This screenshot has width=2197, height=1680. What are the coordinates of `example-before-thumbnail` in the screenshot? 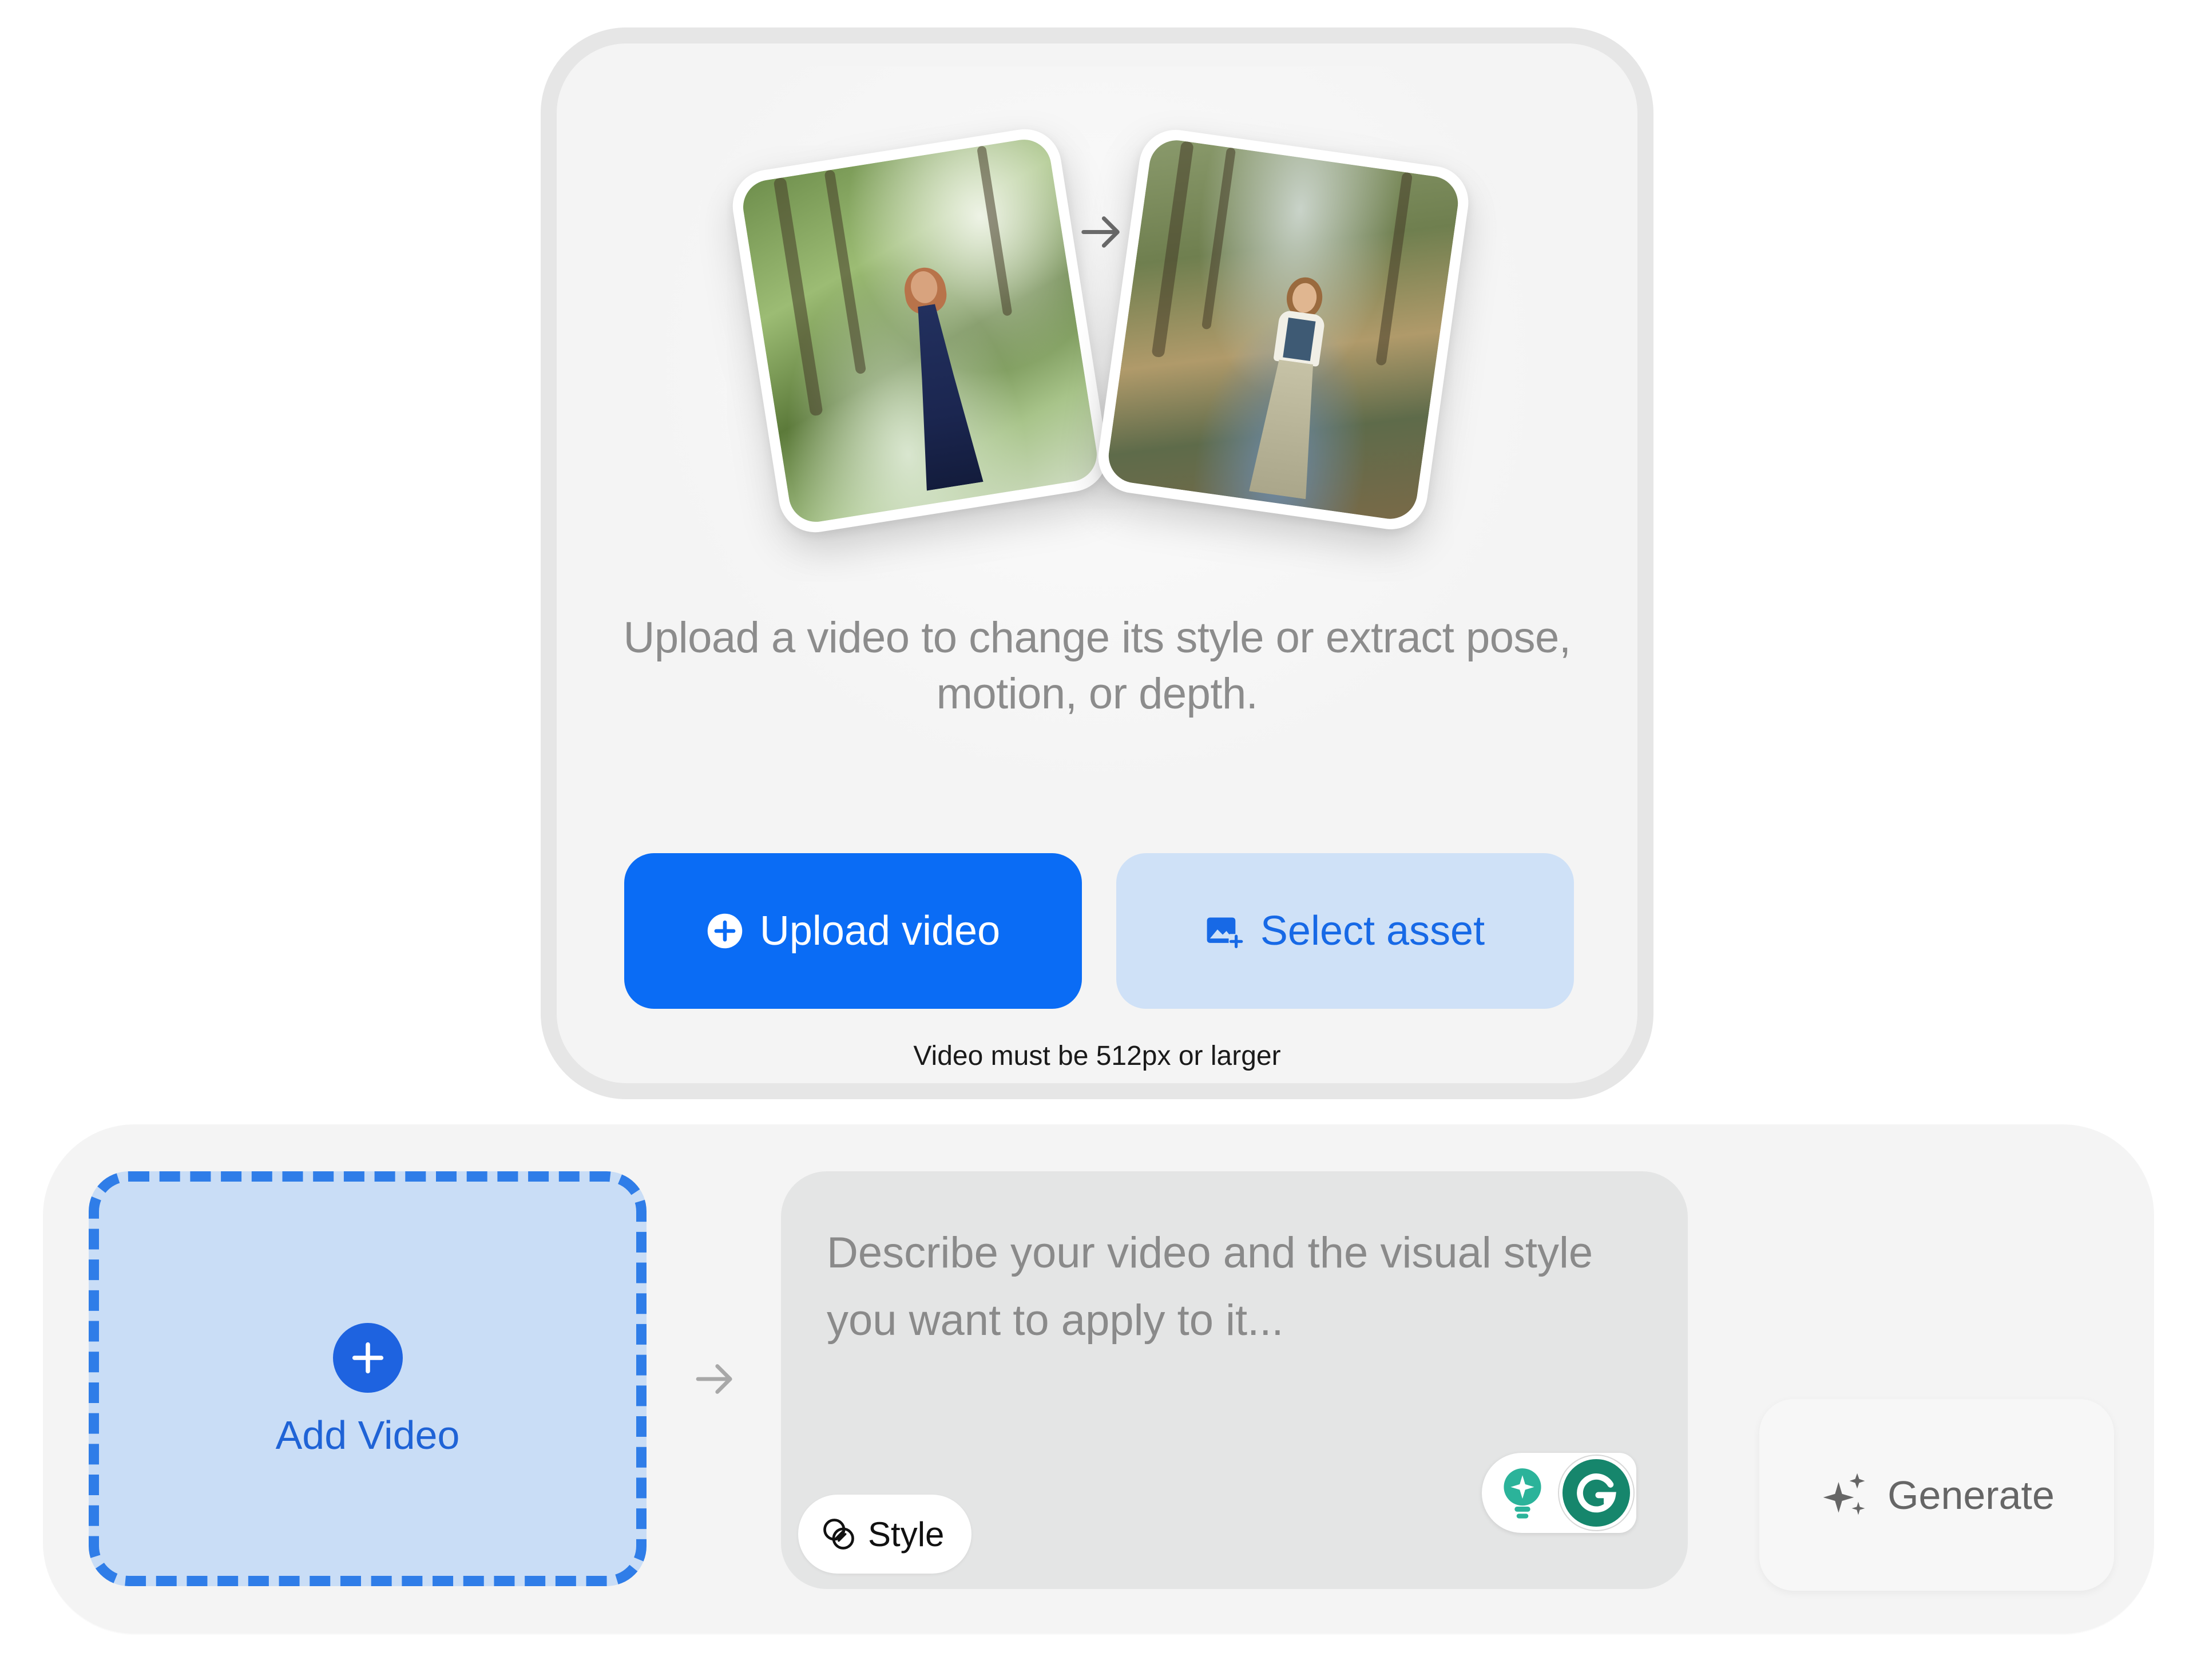 It's located at (920, 331).